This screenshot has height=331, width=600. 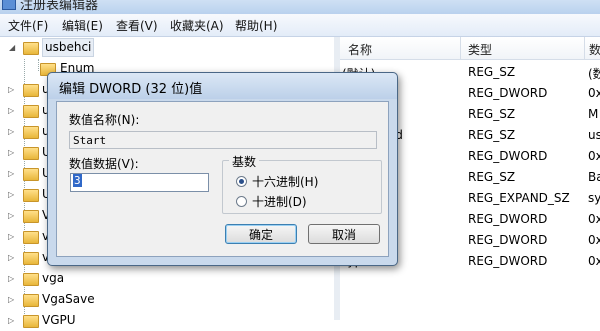 What do you see at coordinates (28, 25) in the screenshot?
I see `menu-file: 文件(F)` at bounding box center [28, 25].